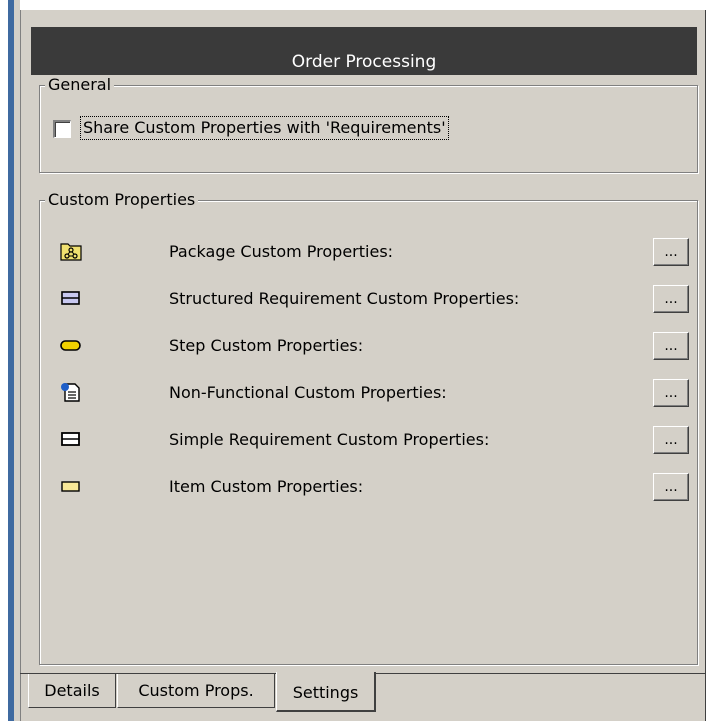 This screenshot has height=721, width=712. What do you see at coordinates (364, 62) in the screenshot?
I see `window-title: Order Processing` at bounding box center [364, 62].